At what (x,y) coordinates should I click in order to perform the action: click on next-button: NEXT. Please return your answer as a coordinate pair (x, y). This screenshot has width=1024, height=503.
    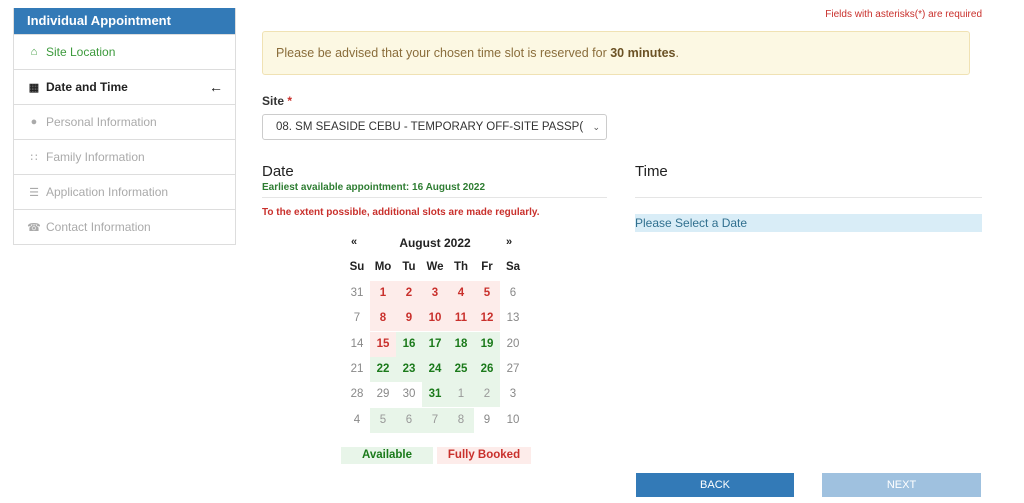
    Looking at the image, I should click on (901, 485).